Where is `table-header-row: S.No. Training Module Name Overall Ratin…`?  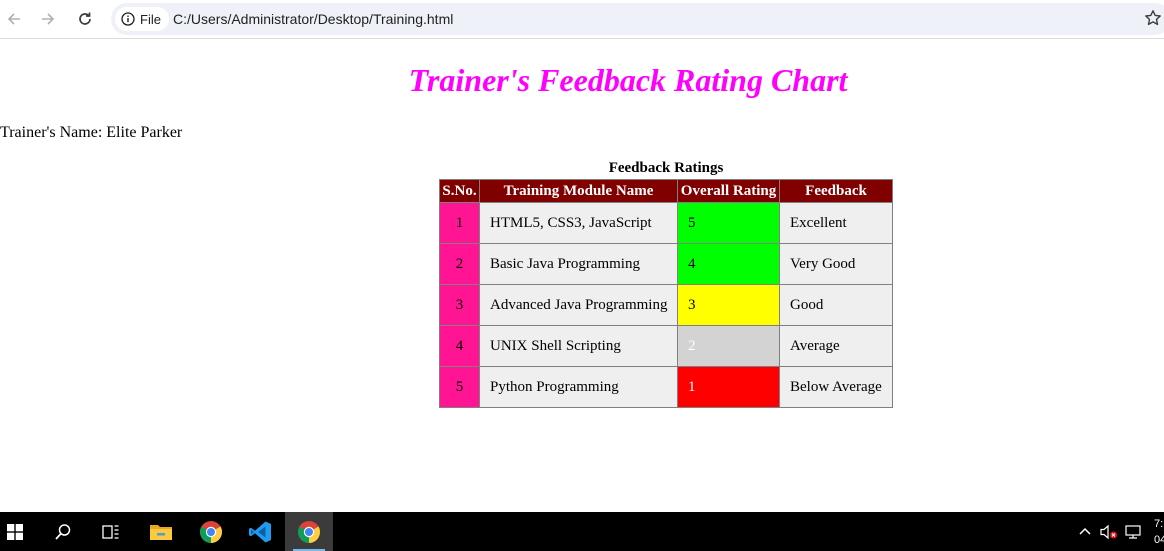
table-header-row: S.No. Training Module Name Overall Ratin… is located at coordinates (666, 191).